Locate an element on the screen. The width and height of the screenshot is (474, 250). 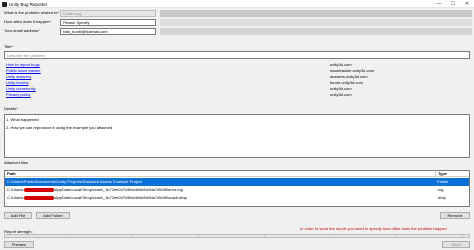
window-title: Unity Bug Reporter is located at coordinates (28, 4).